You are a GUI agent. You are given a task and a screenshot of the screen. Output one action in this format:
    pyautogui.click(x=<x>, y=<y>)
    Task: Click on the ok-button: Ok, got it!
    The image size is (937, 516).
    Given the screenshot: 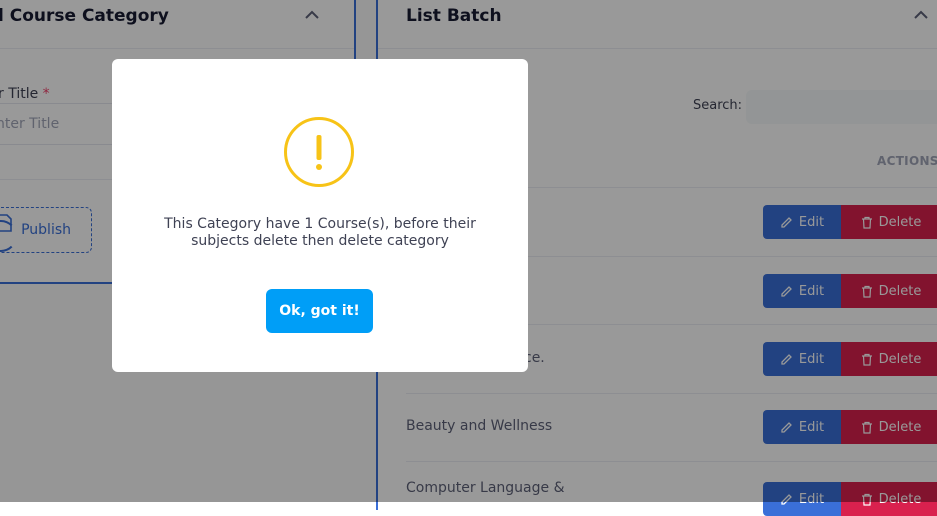 What is the action you would take?
    pyautogui.click(x=319, y=311)
    